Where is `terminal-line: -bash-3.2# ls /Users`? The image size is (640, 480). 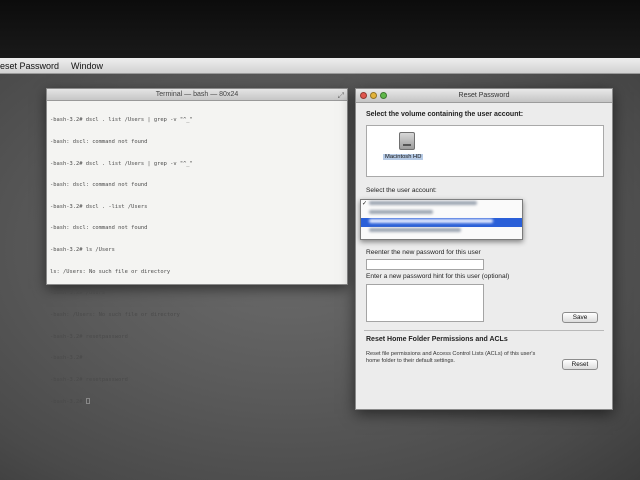
terminal-line: -bash-3.2# ls /Users is located at coordinates (82, 250).